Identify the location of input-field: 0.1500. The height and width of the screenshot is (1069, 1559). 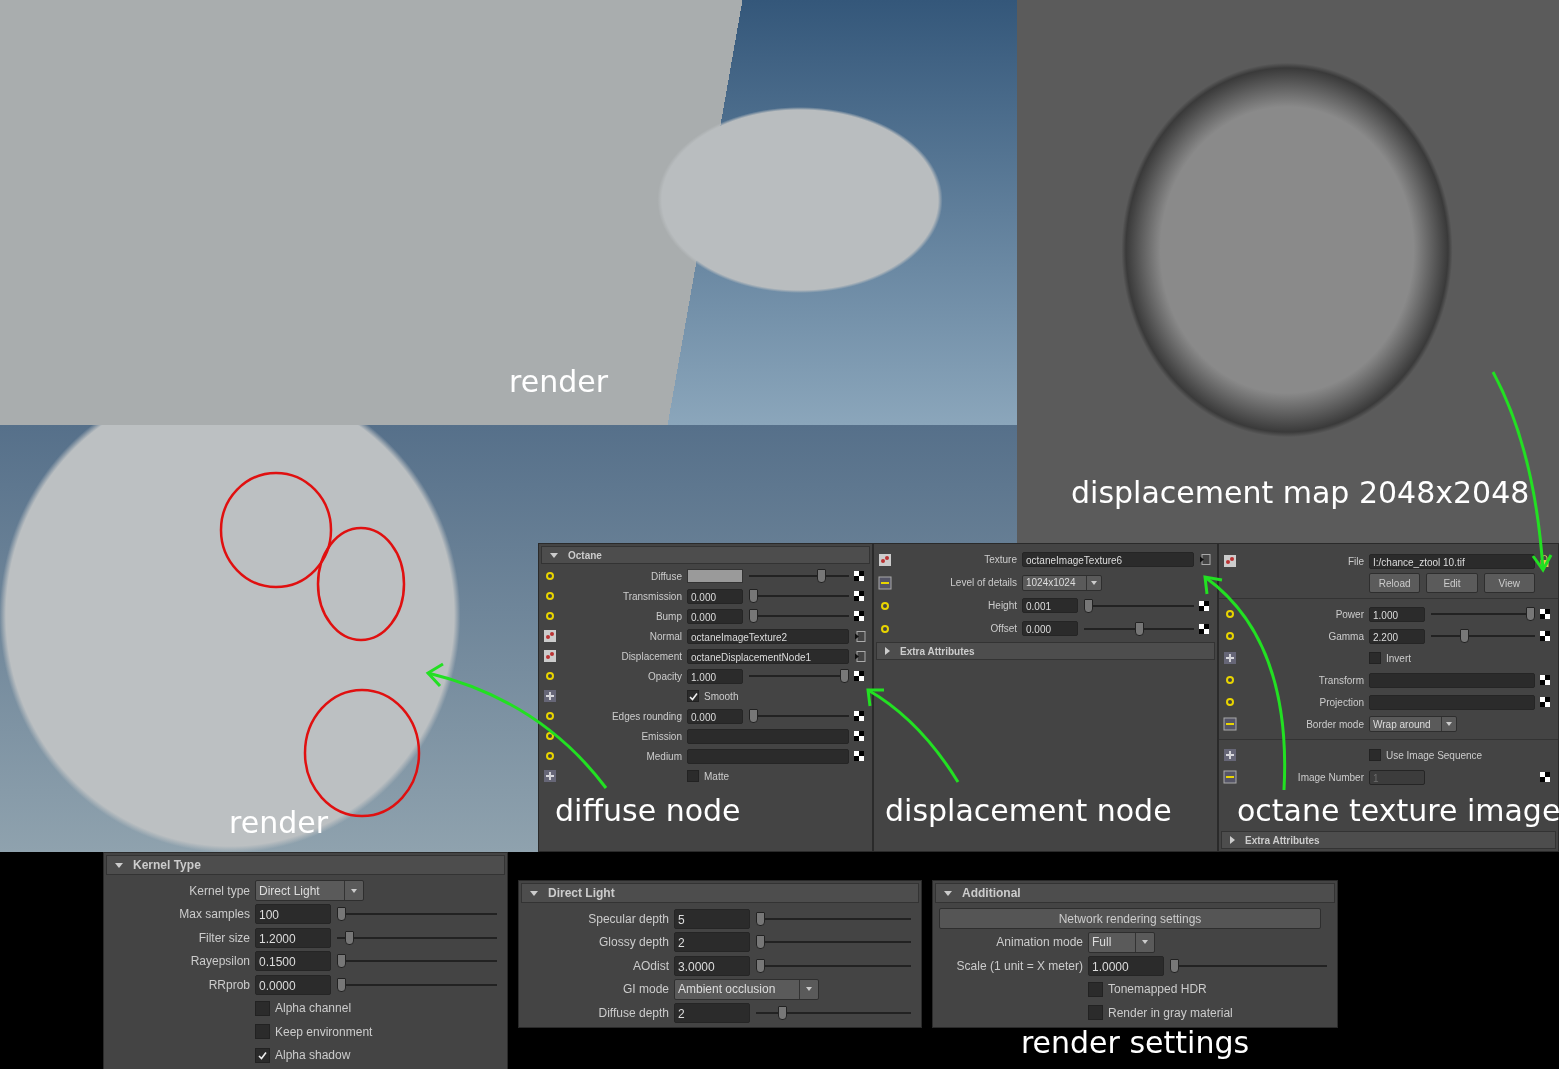
(293, 961).